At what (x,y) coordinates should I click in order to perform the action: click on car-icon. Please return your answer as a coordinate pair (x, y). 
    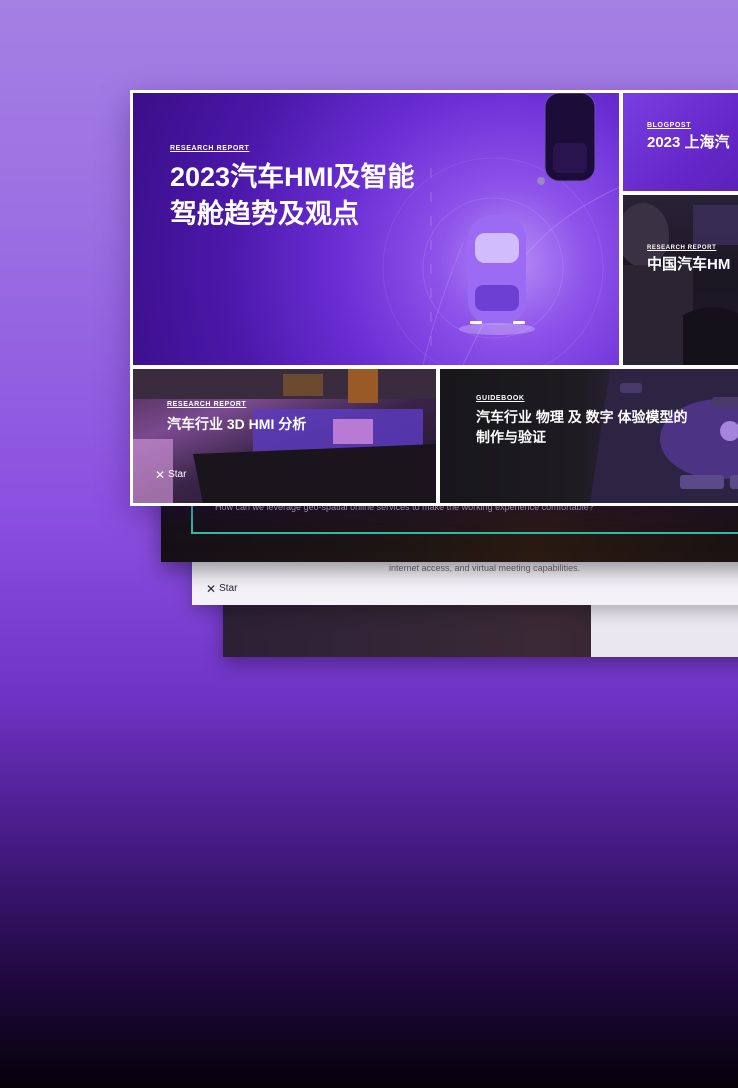
    Looking at the image, I should click on (497, 270).